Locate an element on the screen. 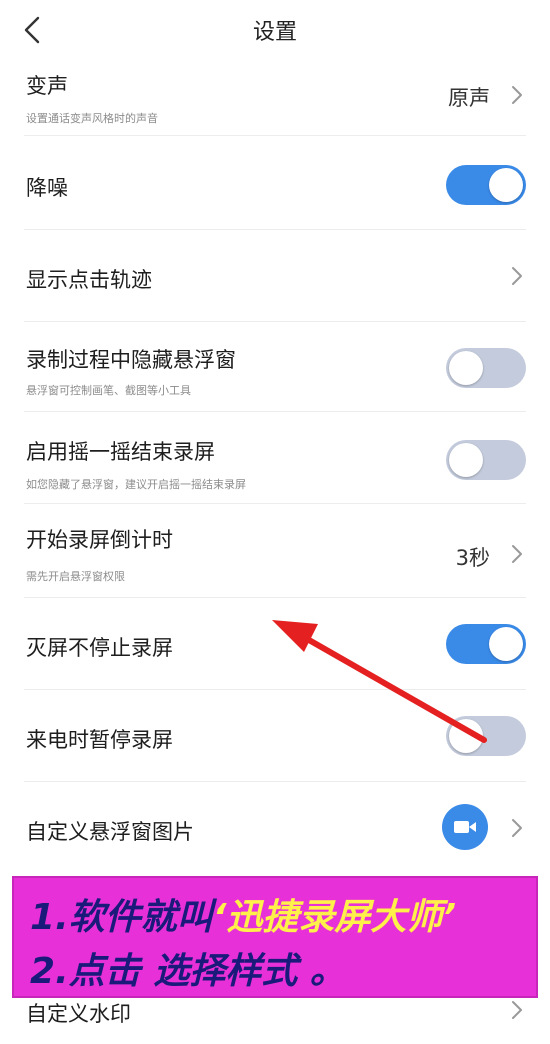 The width and height of the screenshot is (550, 1044). banner-line-1: 1.软件就叫‘迅捷录屏大师’ is located at coordinates (243, 914).